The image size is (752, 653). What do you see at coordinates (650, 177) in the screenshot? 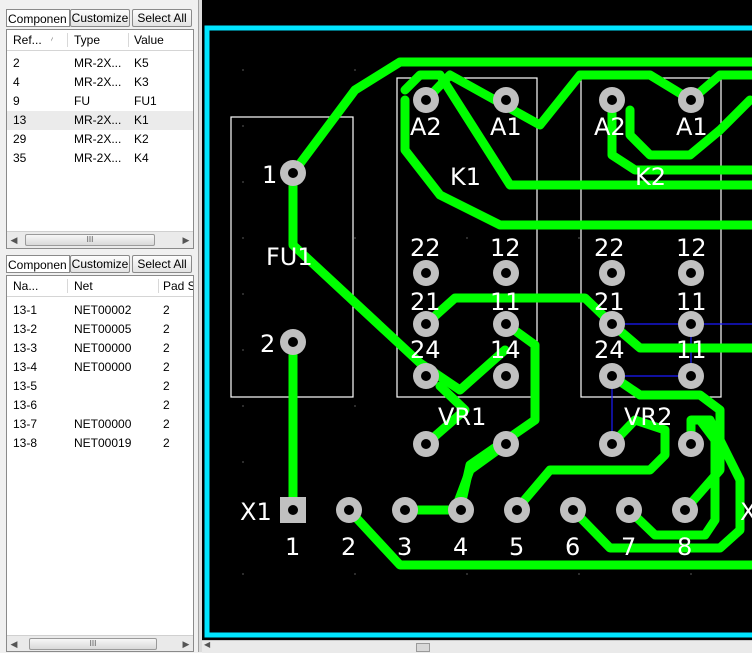
I see `k2-ref-label: K2` at bounding box center [650, 177].